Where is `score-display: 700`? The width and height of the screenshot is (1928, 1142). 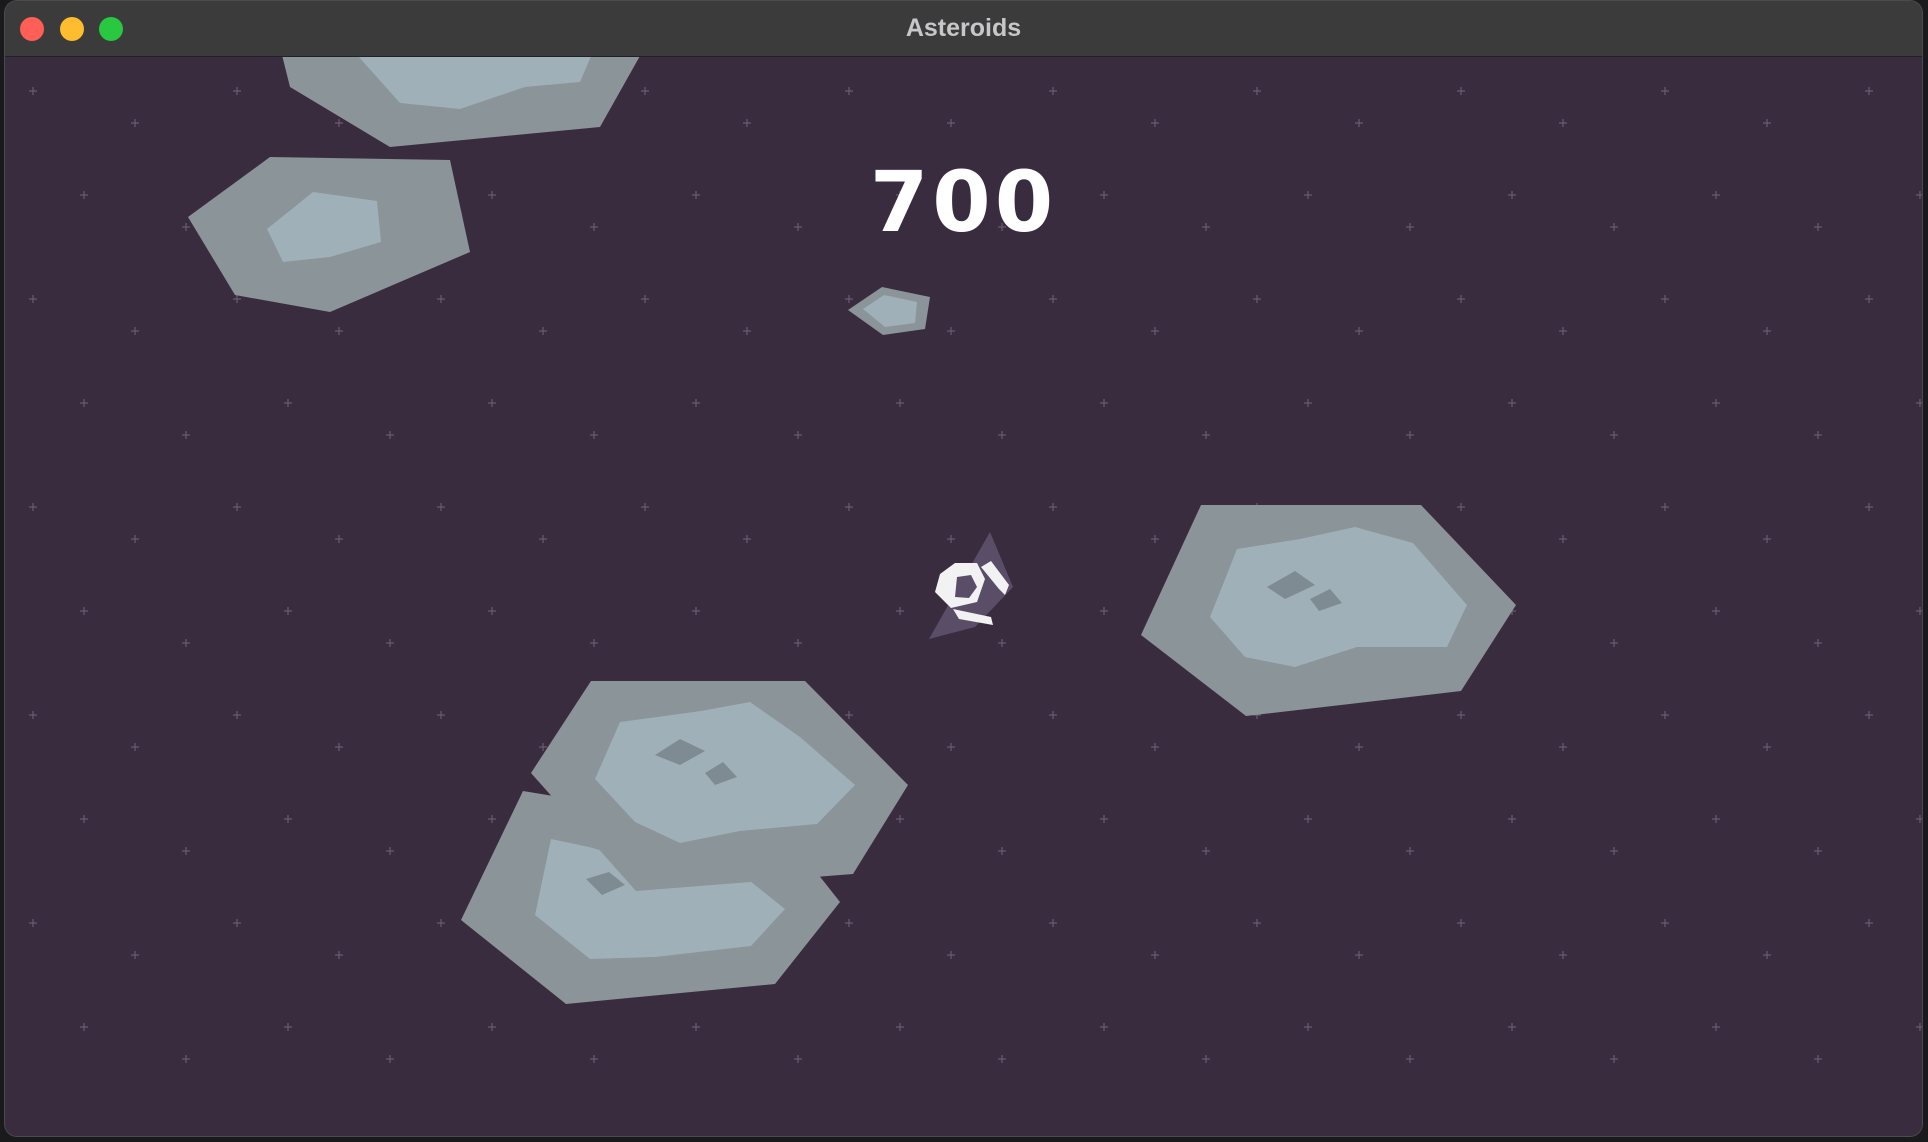
score-display: 700 is located at coordinates (963, 202).